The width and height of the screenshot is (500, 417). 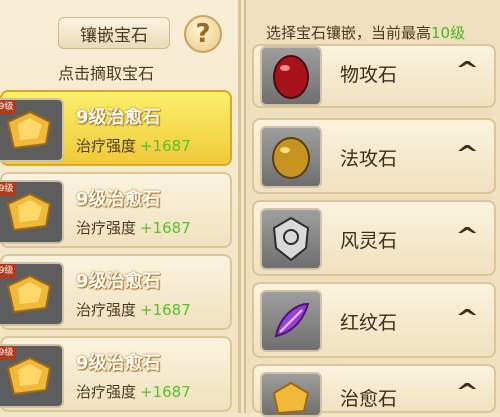 I want to click on gem-type-healing: 治愈石 ^, so click(x=374, y=390).